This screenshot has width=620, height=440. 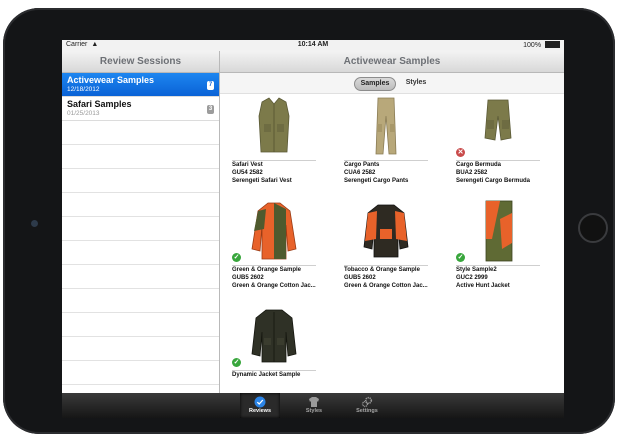 I want to click on tab-label: Reviews, so click(x=259, y=411).